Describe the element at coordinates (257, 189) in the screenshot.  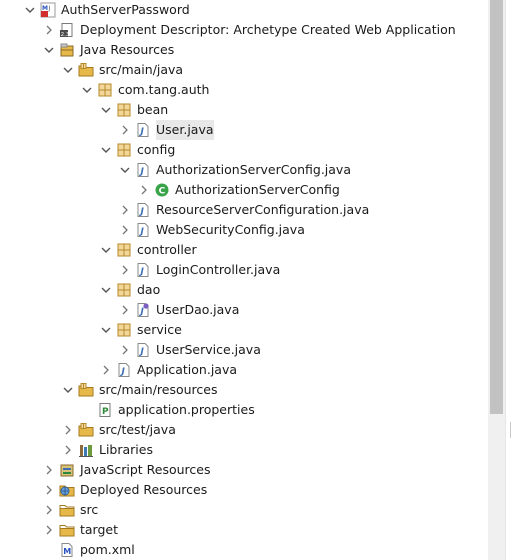
I see `tree-item-label: AuthorizationServerConfig` at that location.